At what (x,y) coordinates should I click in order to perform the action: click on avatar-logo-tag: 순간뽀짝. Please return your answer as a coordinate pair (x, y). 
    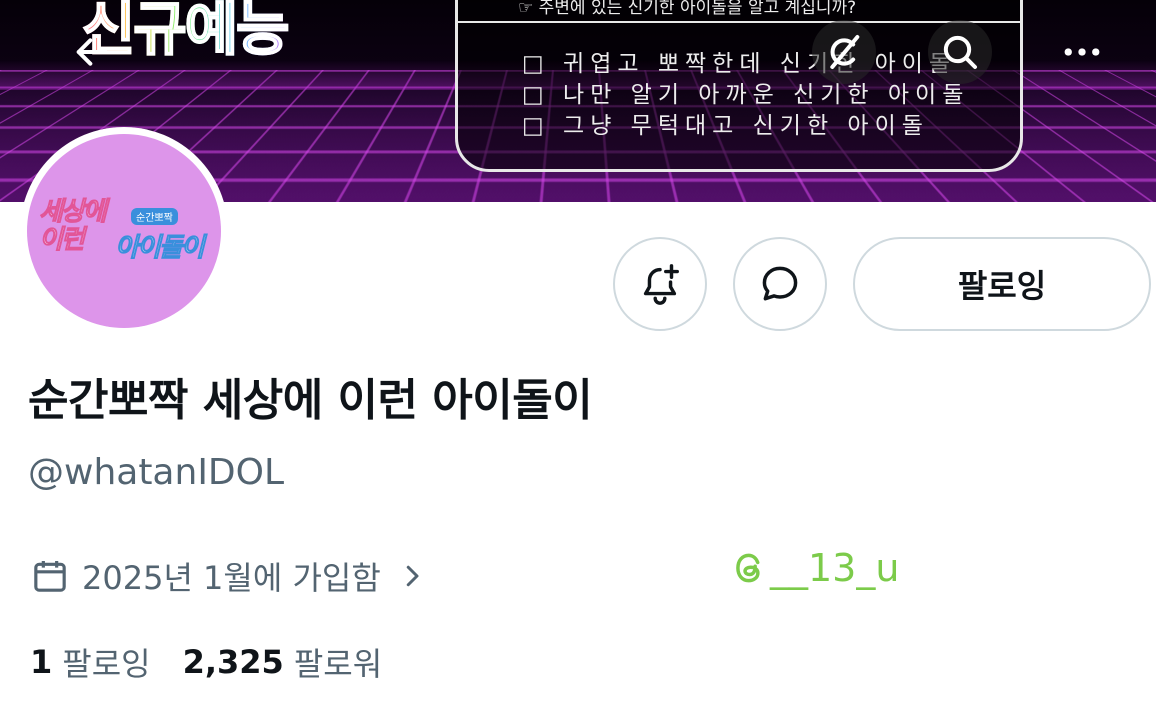
    Looking at the image, I should click on (154, 216).